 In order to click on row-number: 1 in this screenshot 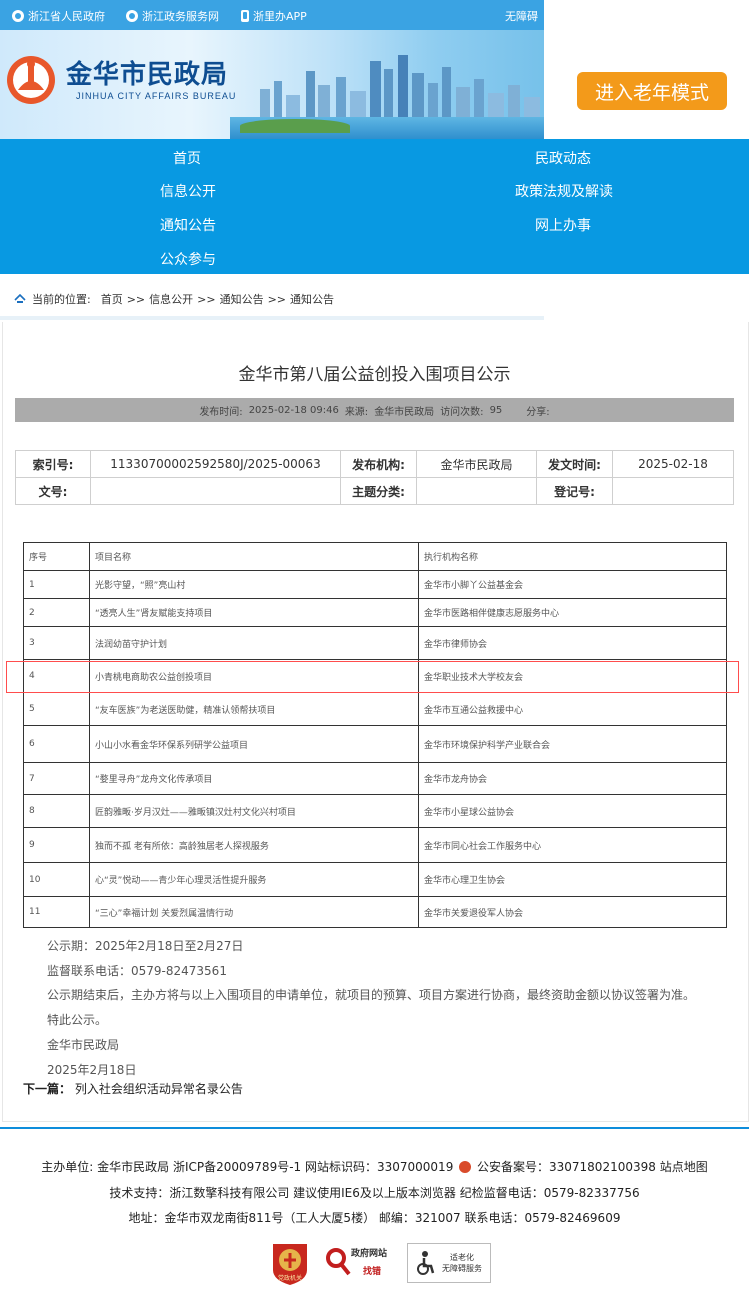, I will do `click(56, 584)`.